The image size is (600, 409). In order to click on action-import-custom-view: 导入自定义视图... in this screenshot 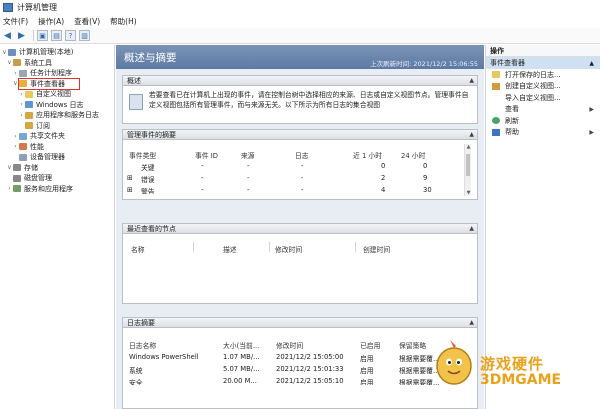, I will do `click(543, 98)`.